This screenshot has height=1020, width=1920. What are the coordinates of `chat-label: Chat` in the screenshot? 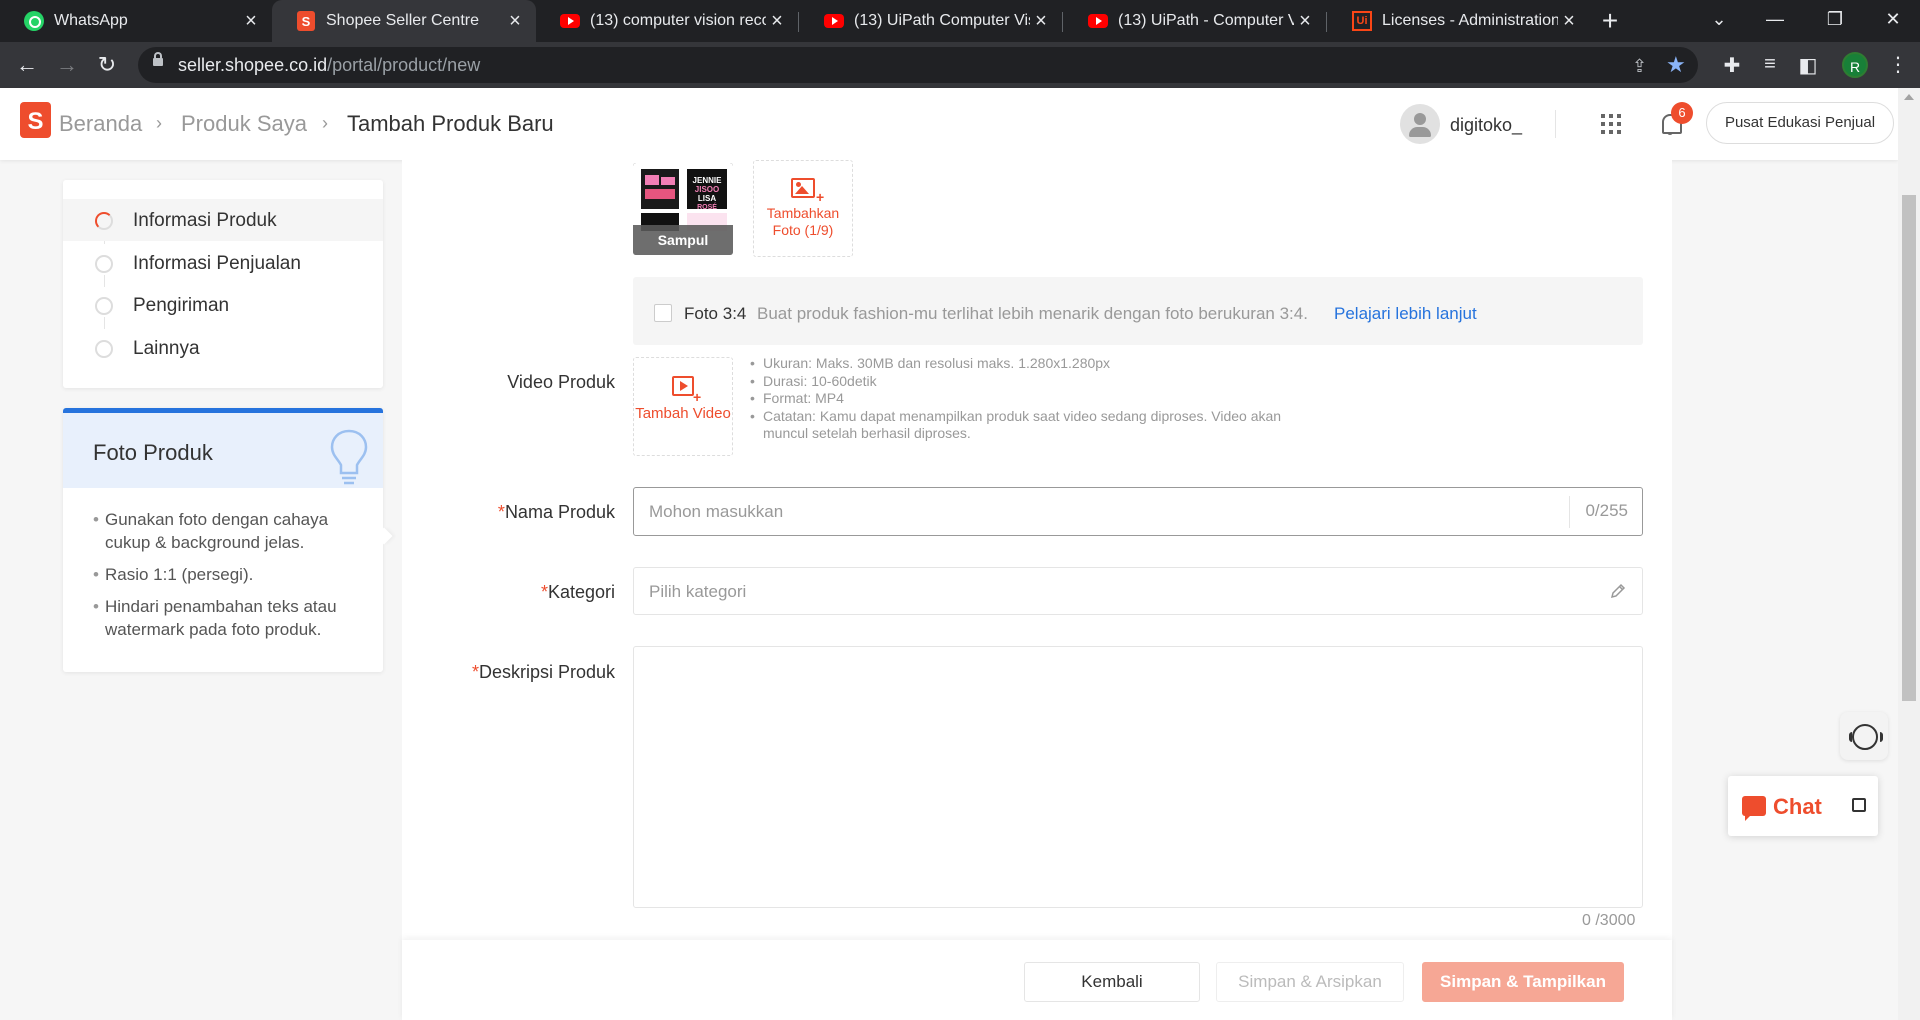 It's located at (1797, 806).